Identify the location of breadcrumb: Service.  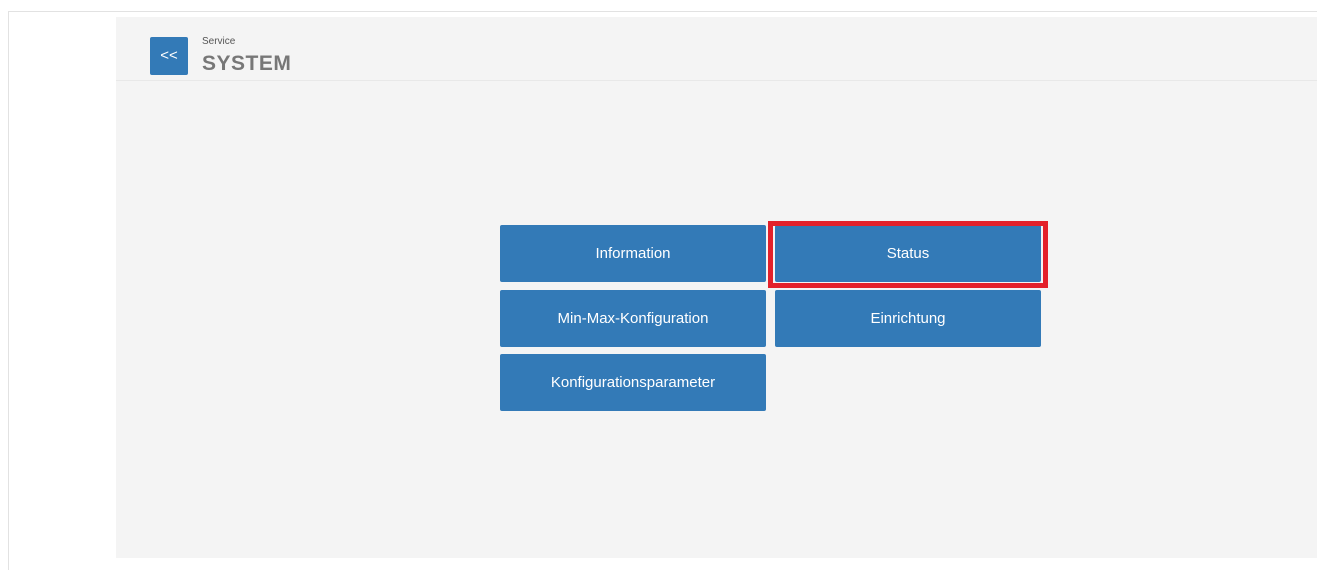
(219, 41).